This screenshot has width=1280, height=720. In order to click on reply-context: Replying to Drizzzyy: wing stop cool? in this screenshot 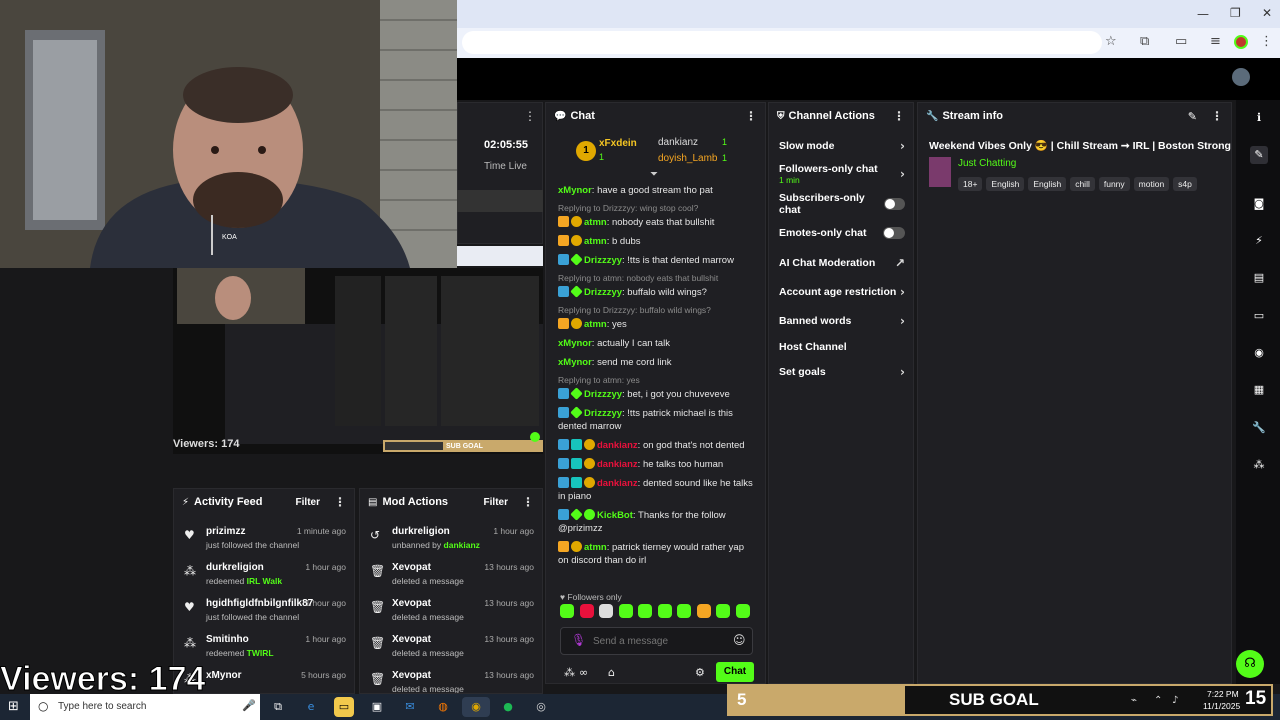, I will do `click(655, 206)`.